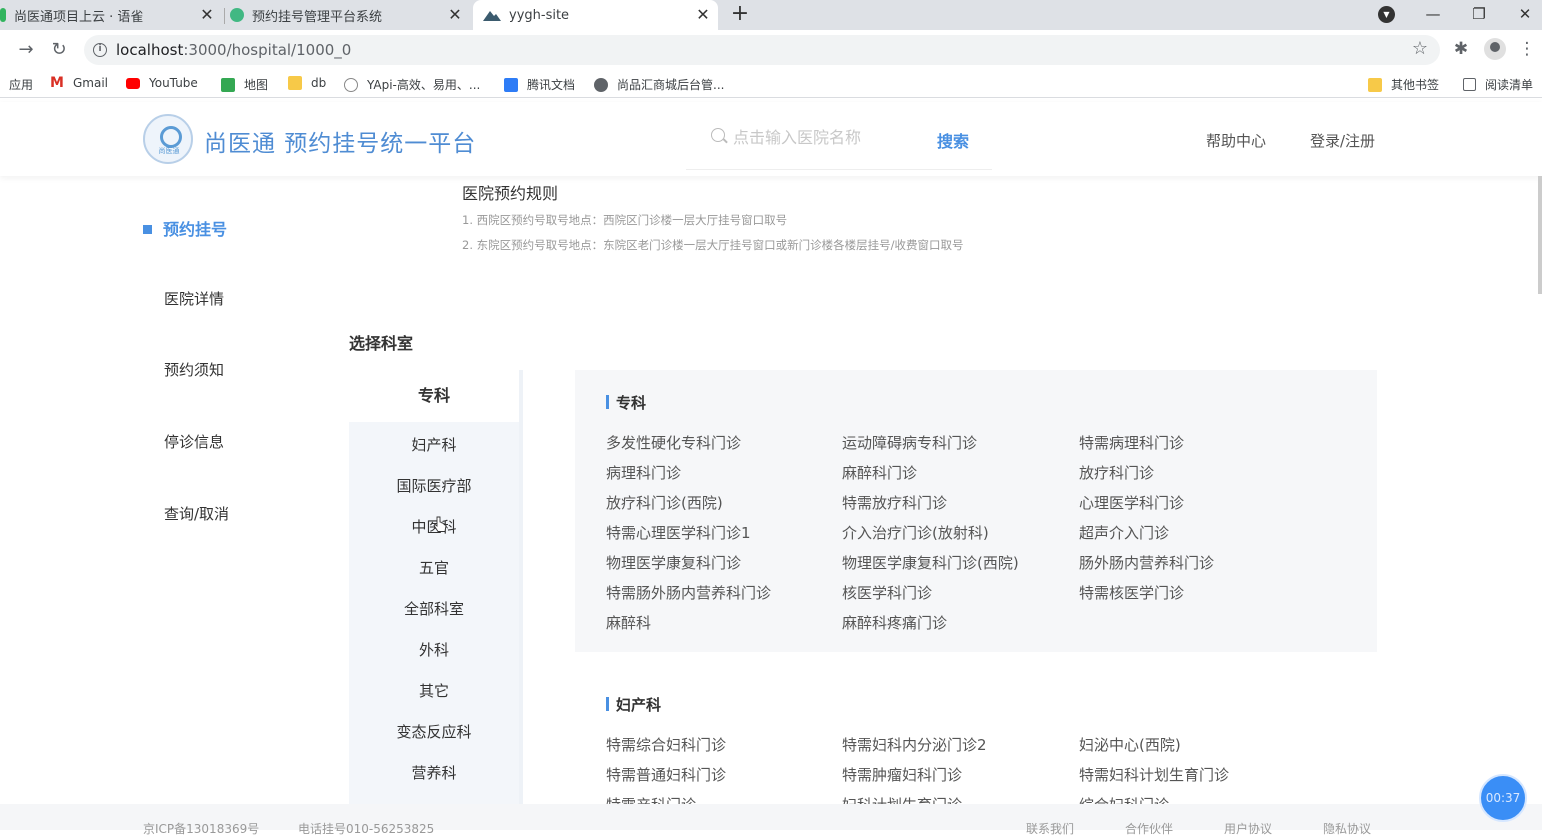 Image resolution: width=1542 pixels, height=837 pixels. What do you see at coordinates (643, 472) in the screenshot?
I see `sub-dept-item: 病理科门诊` at bounding box center [643, 472].